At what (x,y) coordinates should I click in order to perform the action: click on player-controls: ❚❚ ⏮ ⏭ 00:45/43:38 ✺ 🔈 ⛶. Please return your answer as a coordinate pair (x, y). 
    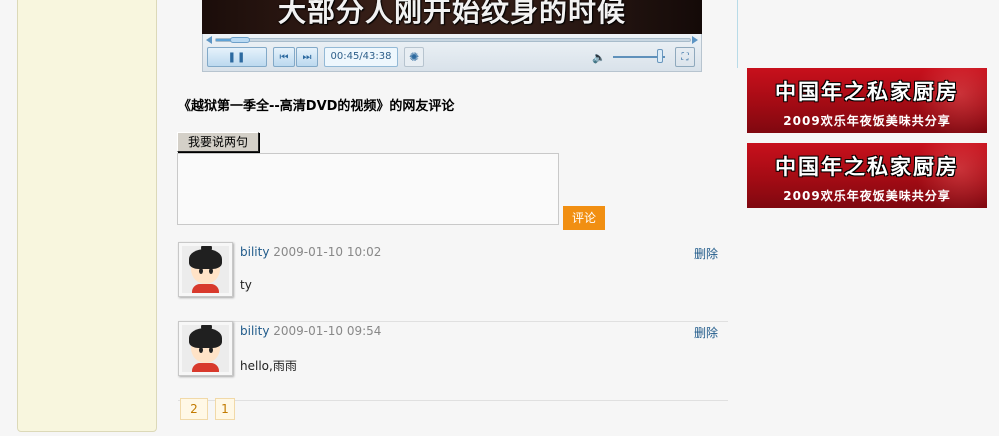
    Looking at the image, I should click on (452, 53).